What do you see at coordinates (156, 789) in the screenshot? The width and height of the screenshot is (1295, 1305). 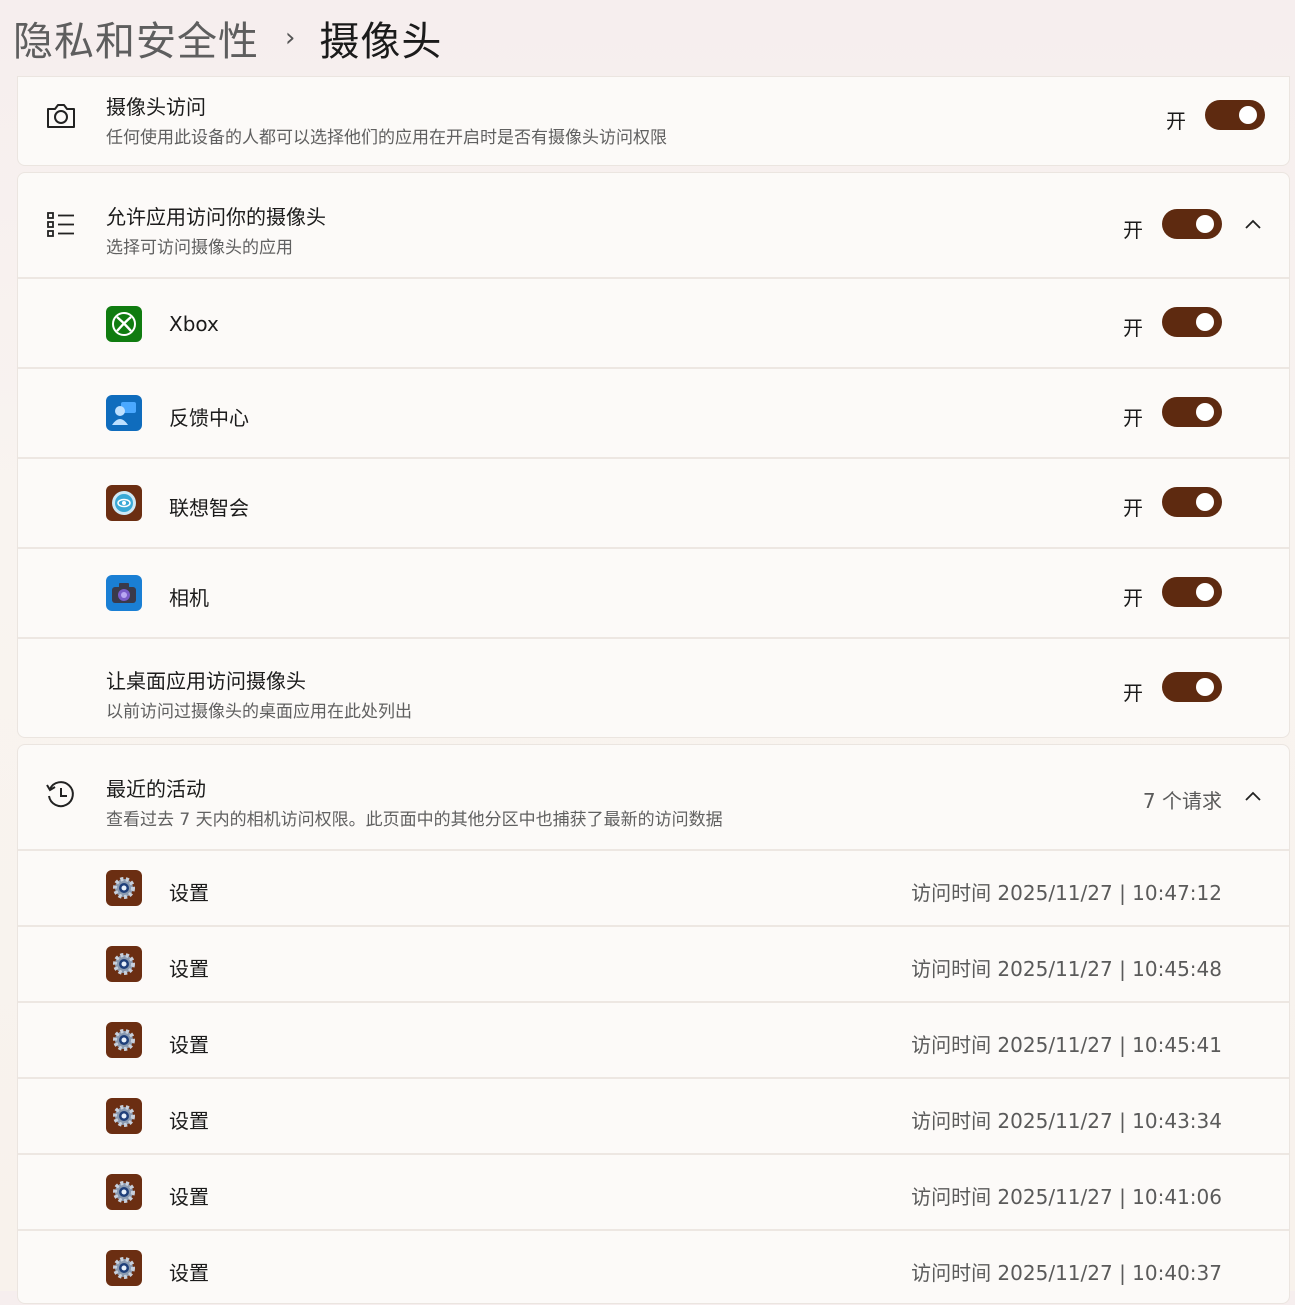 I see `recent-activity-title: 最近的活动` at bounding box center [156, 789].